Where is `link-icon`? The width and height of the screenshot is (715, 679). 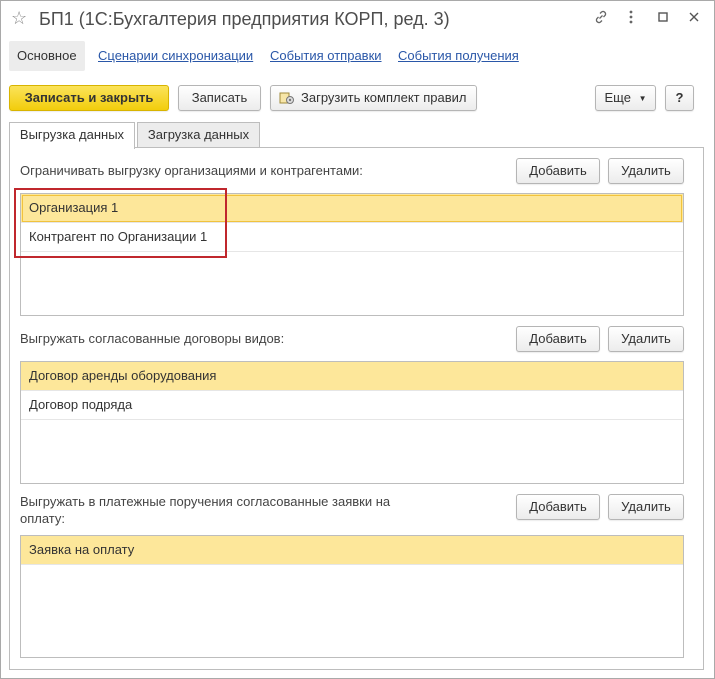
link-icon is located at coordinates (601, 19).